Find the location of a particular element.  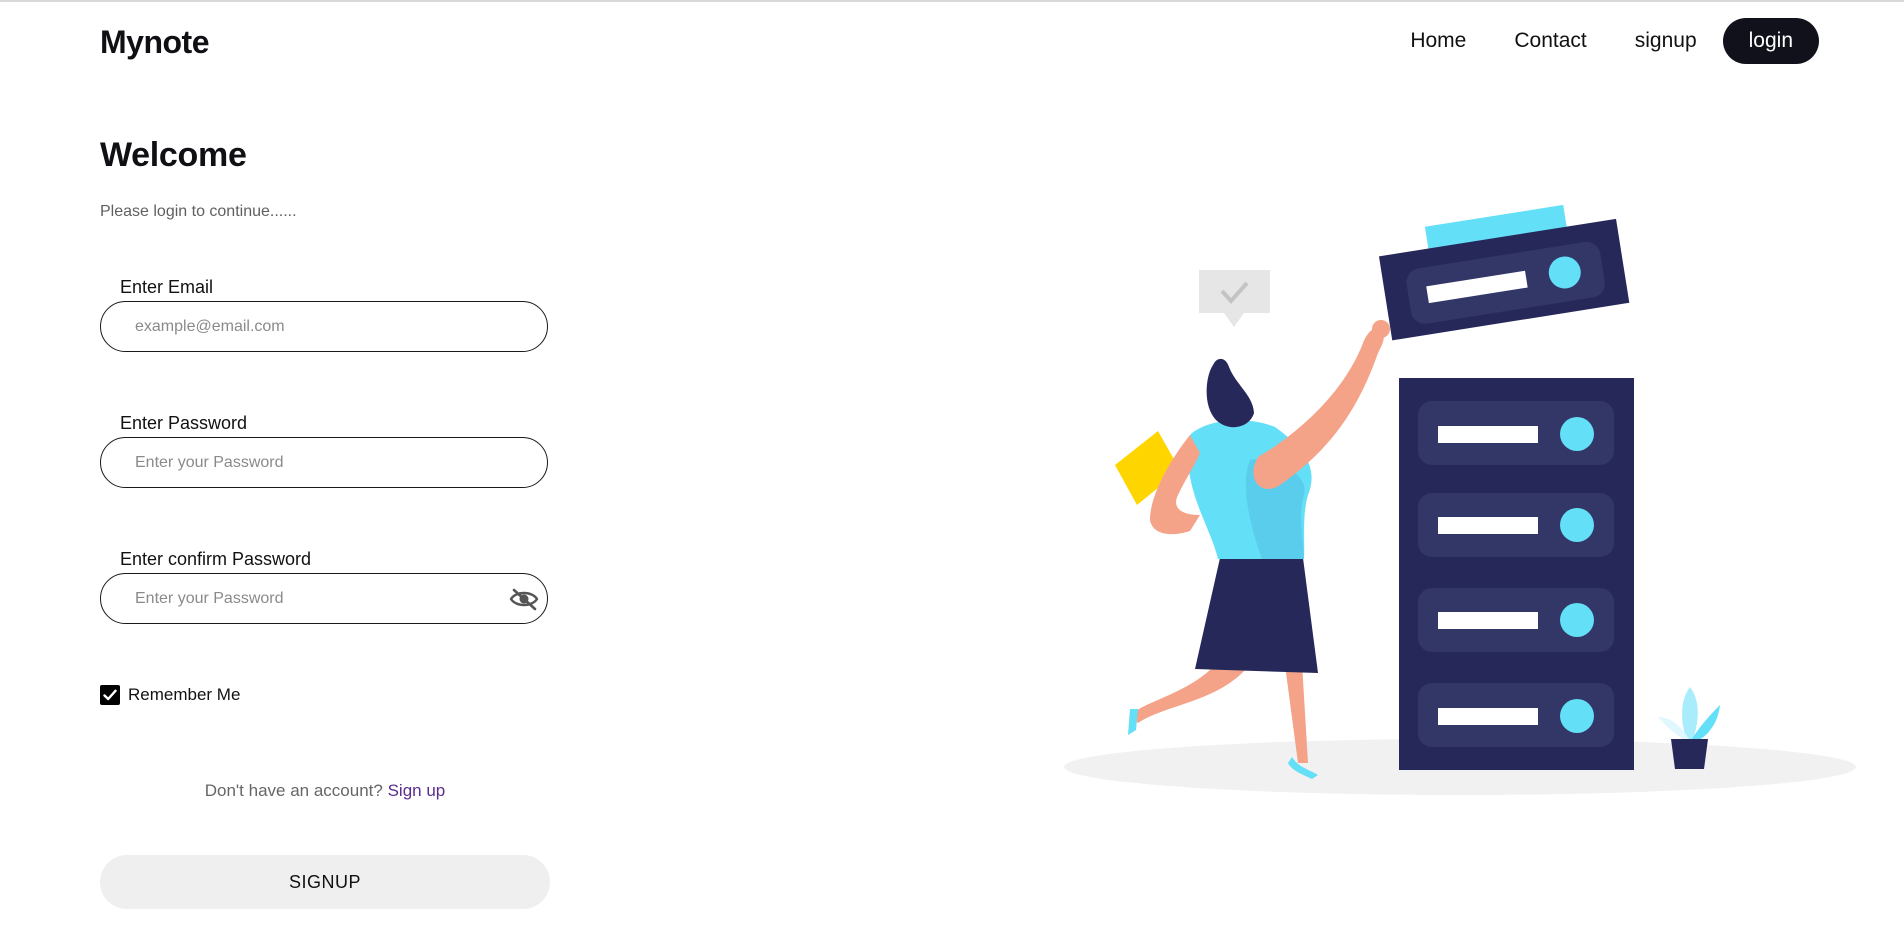

brand-logo: Mynote is located at coordinates (155, 42).